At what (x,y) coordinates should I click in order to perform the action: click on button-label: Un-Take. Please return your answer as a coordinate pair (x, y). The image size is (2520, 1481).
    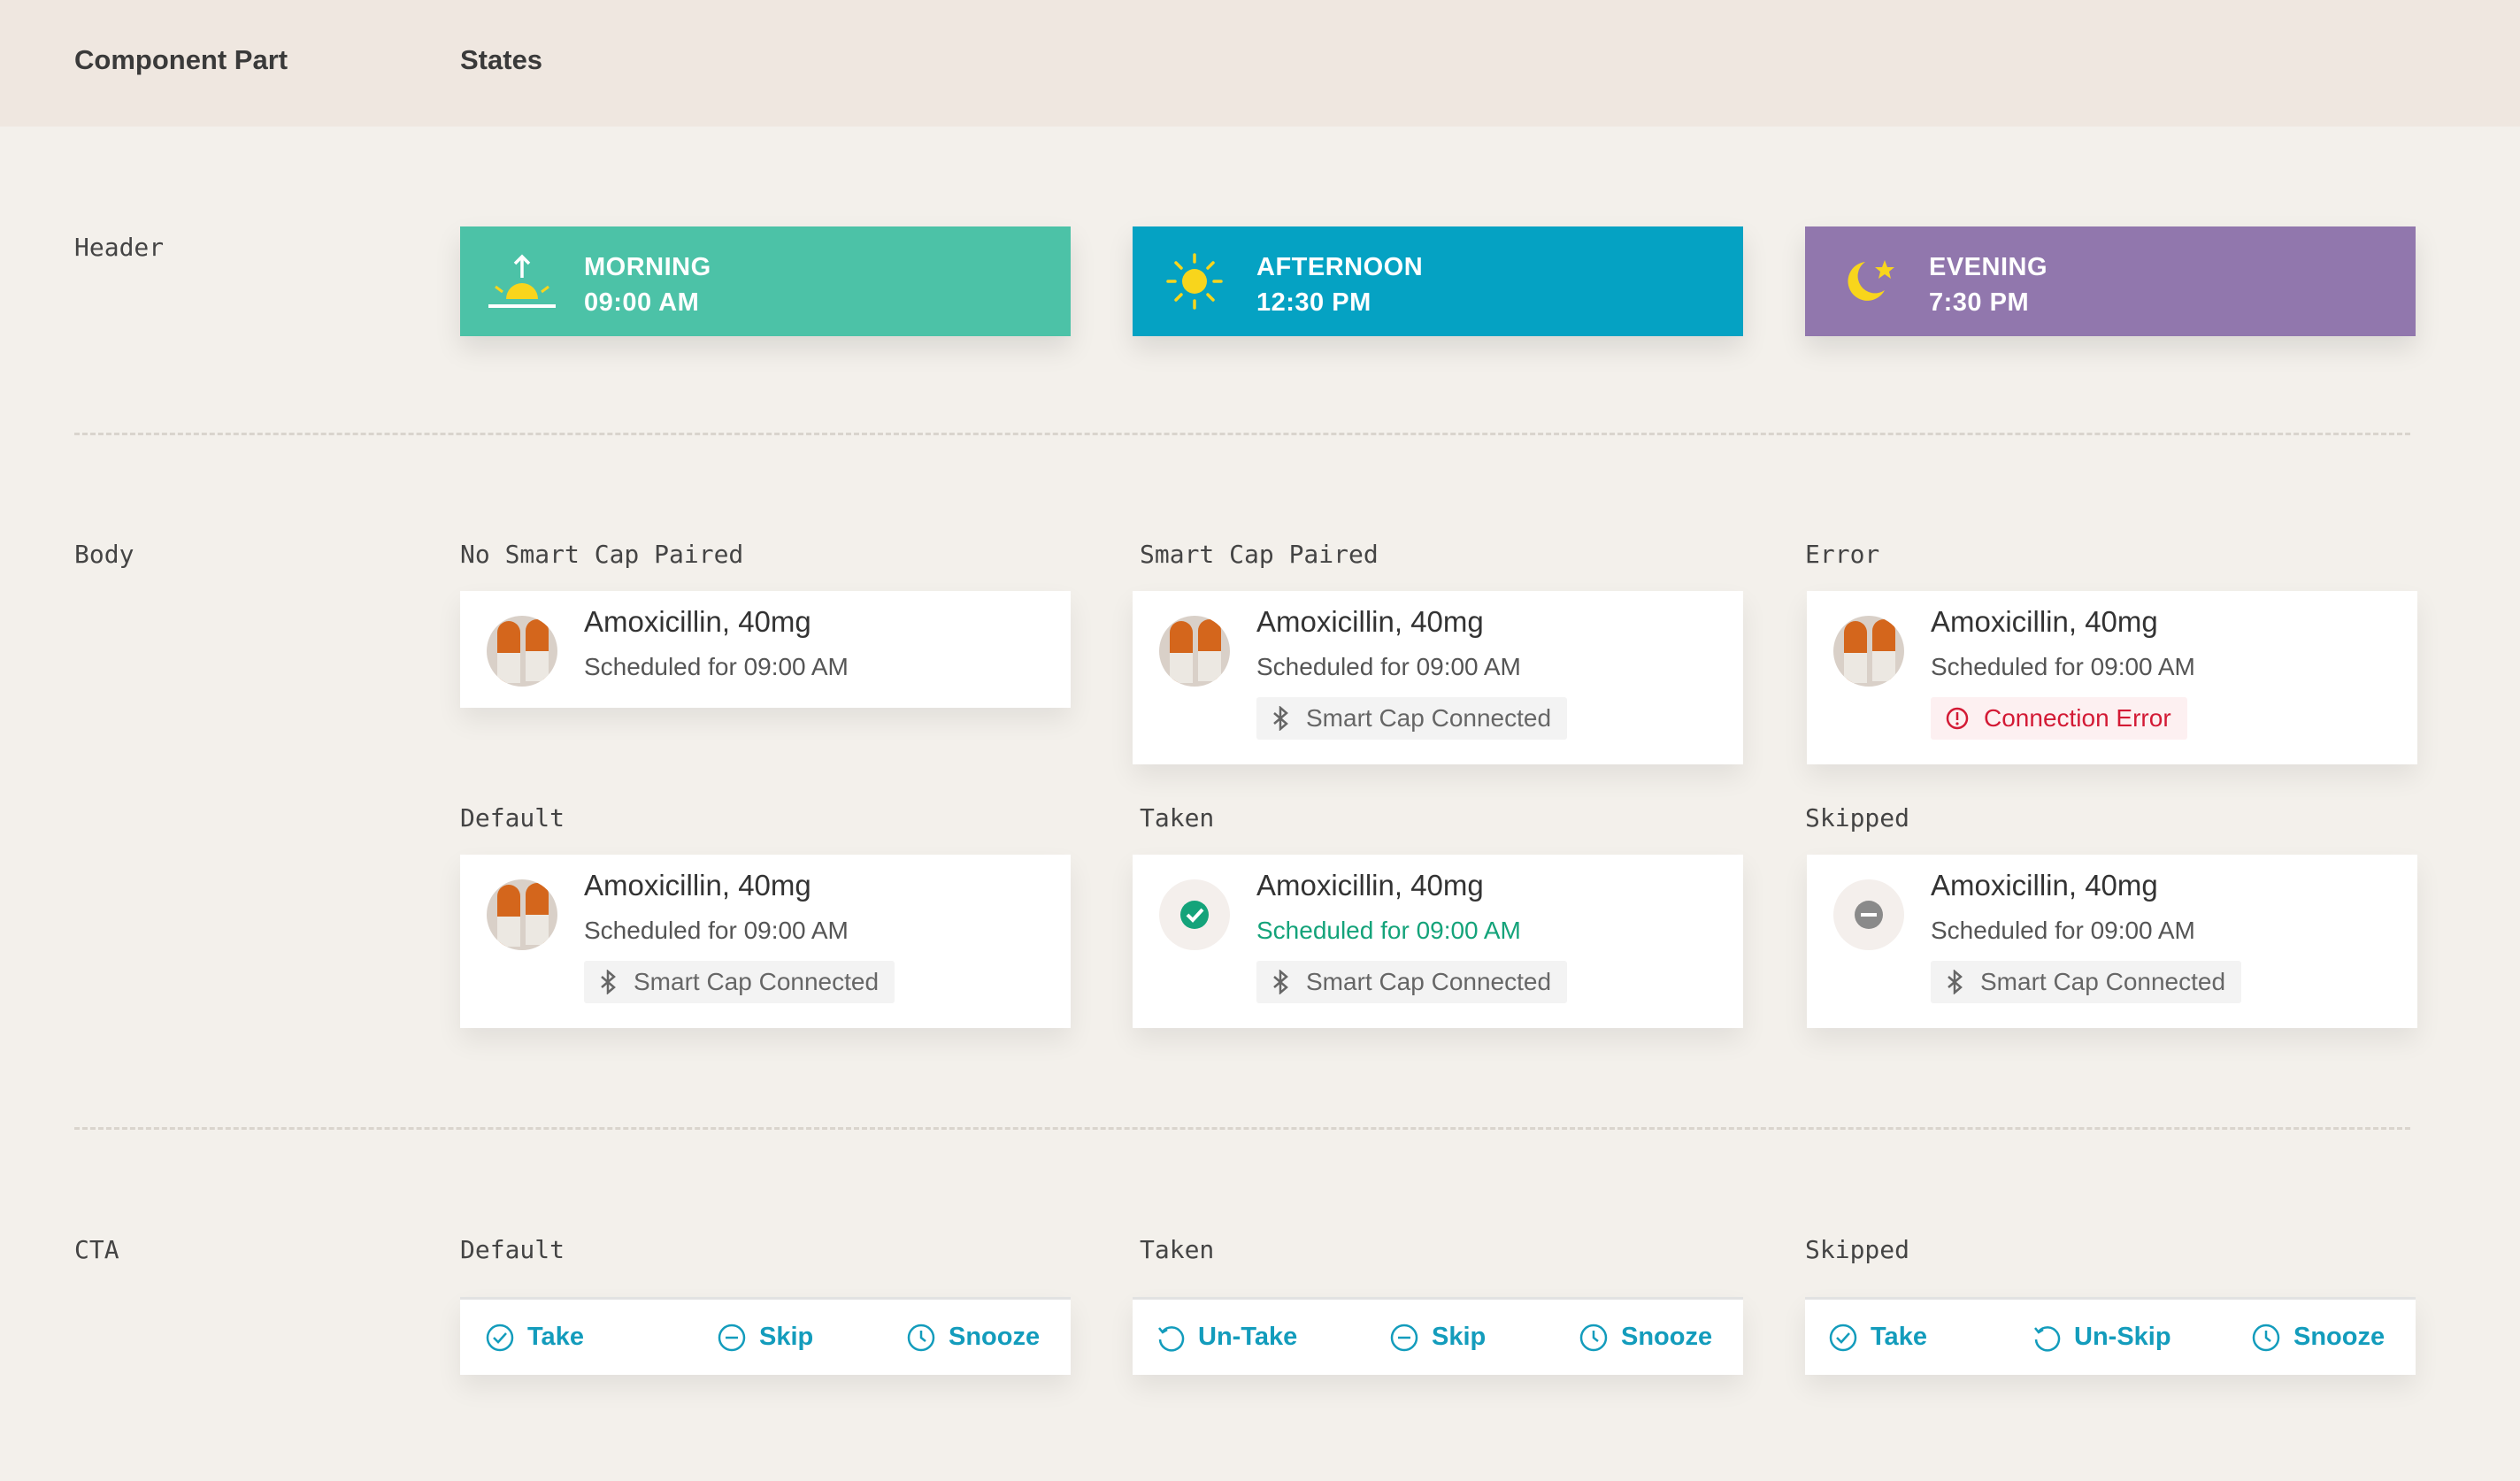
    Looking at the image, I should click on (1248, 1337).